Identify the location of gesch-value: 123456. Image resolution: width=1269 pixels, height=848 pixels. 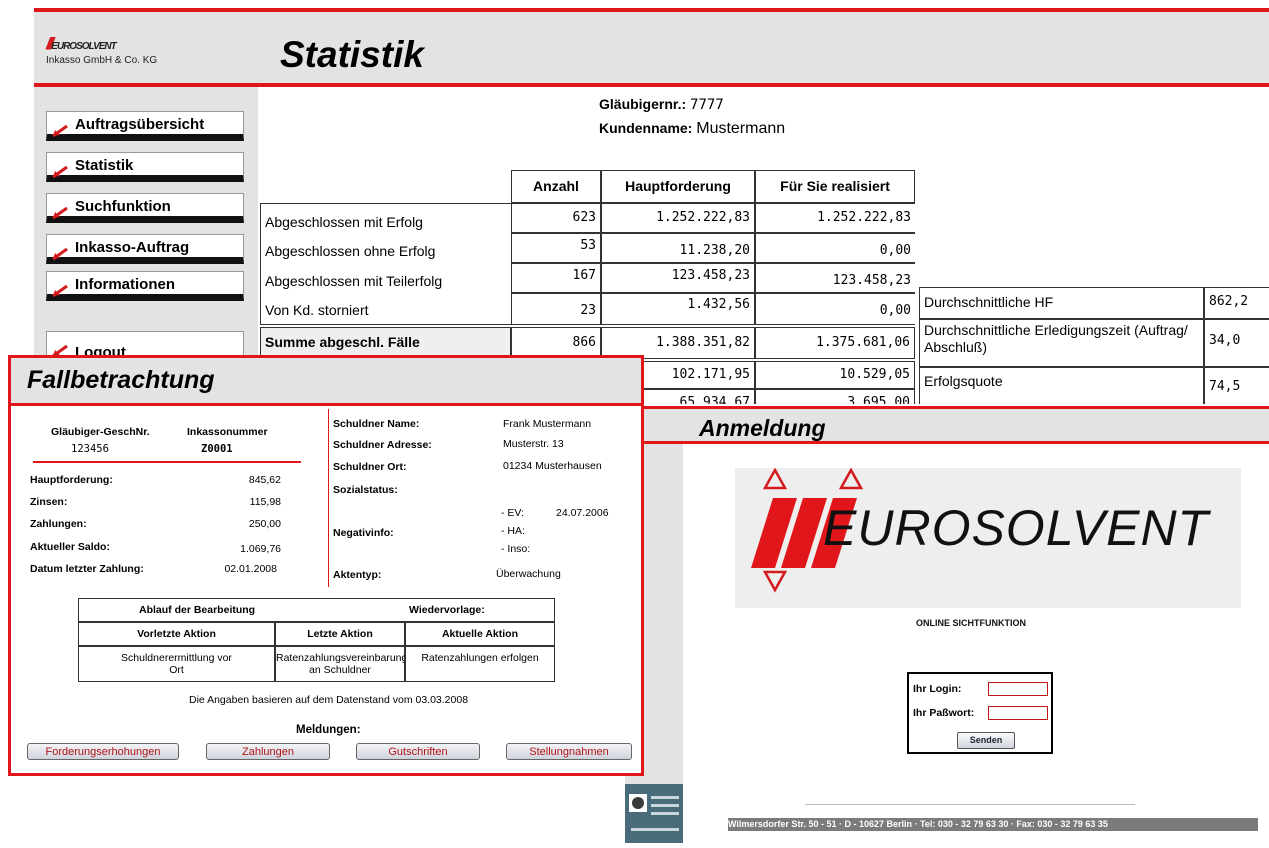
(90, 449).